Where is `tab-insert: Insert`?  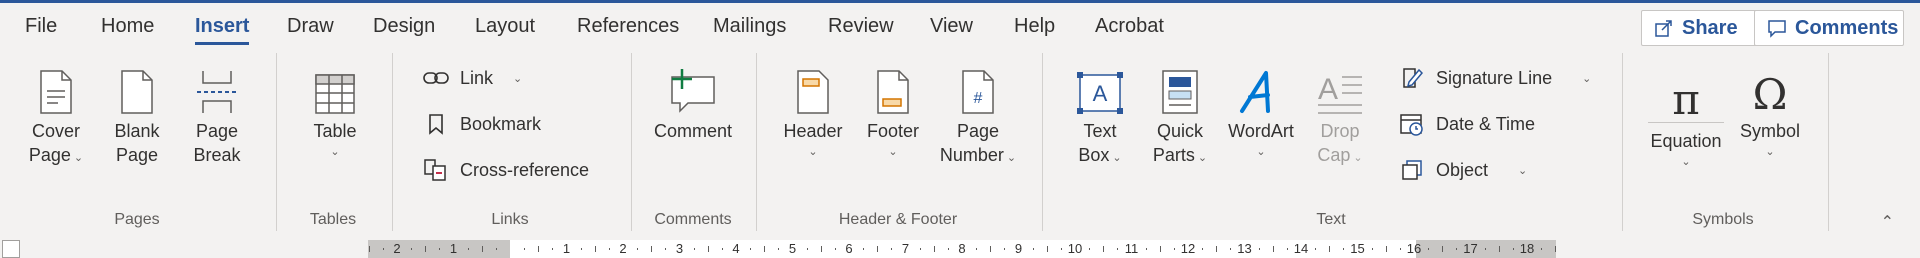 tab-insert: Insert is located at coordinates (222, 29).